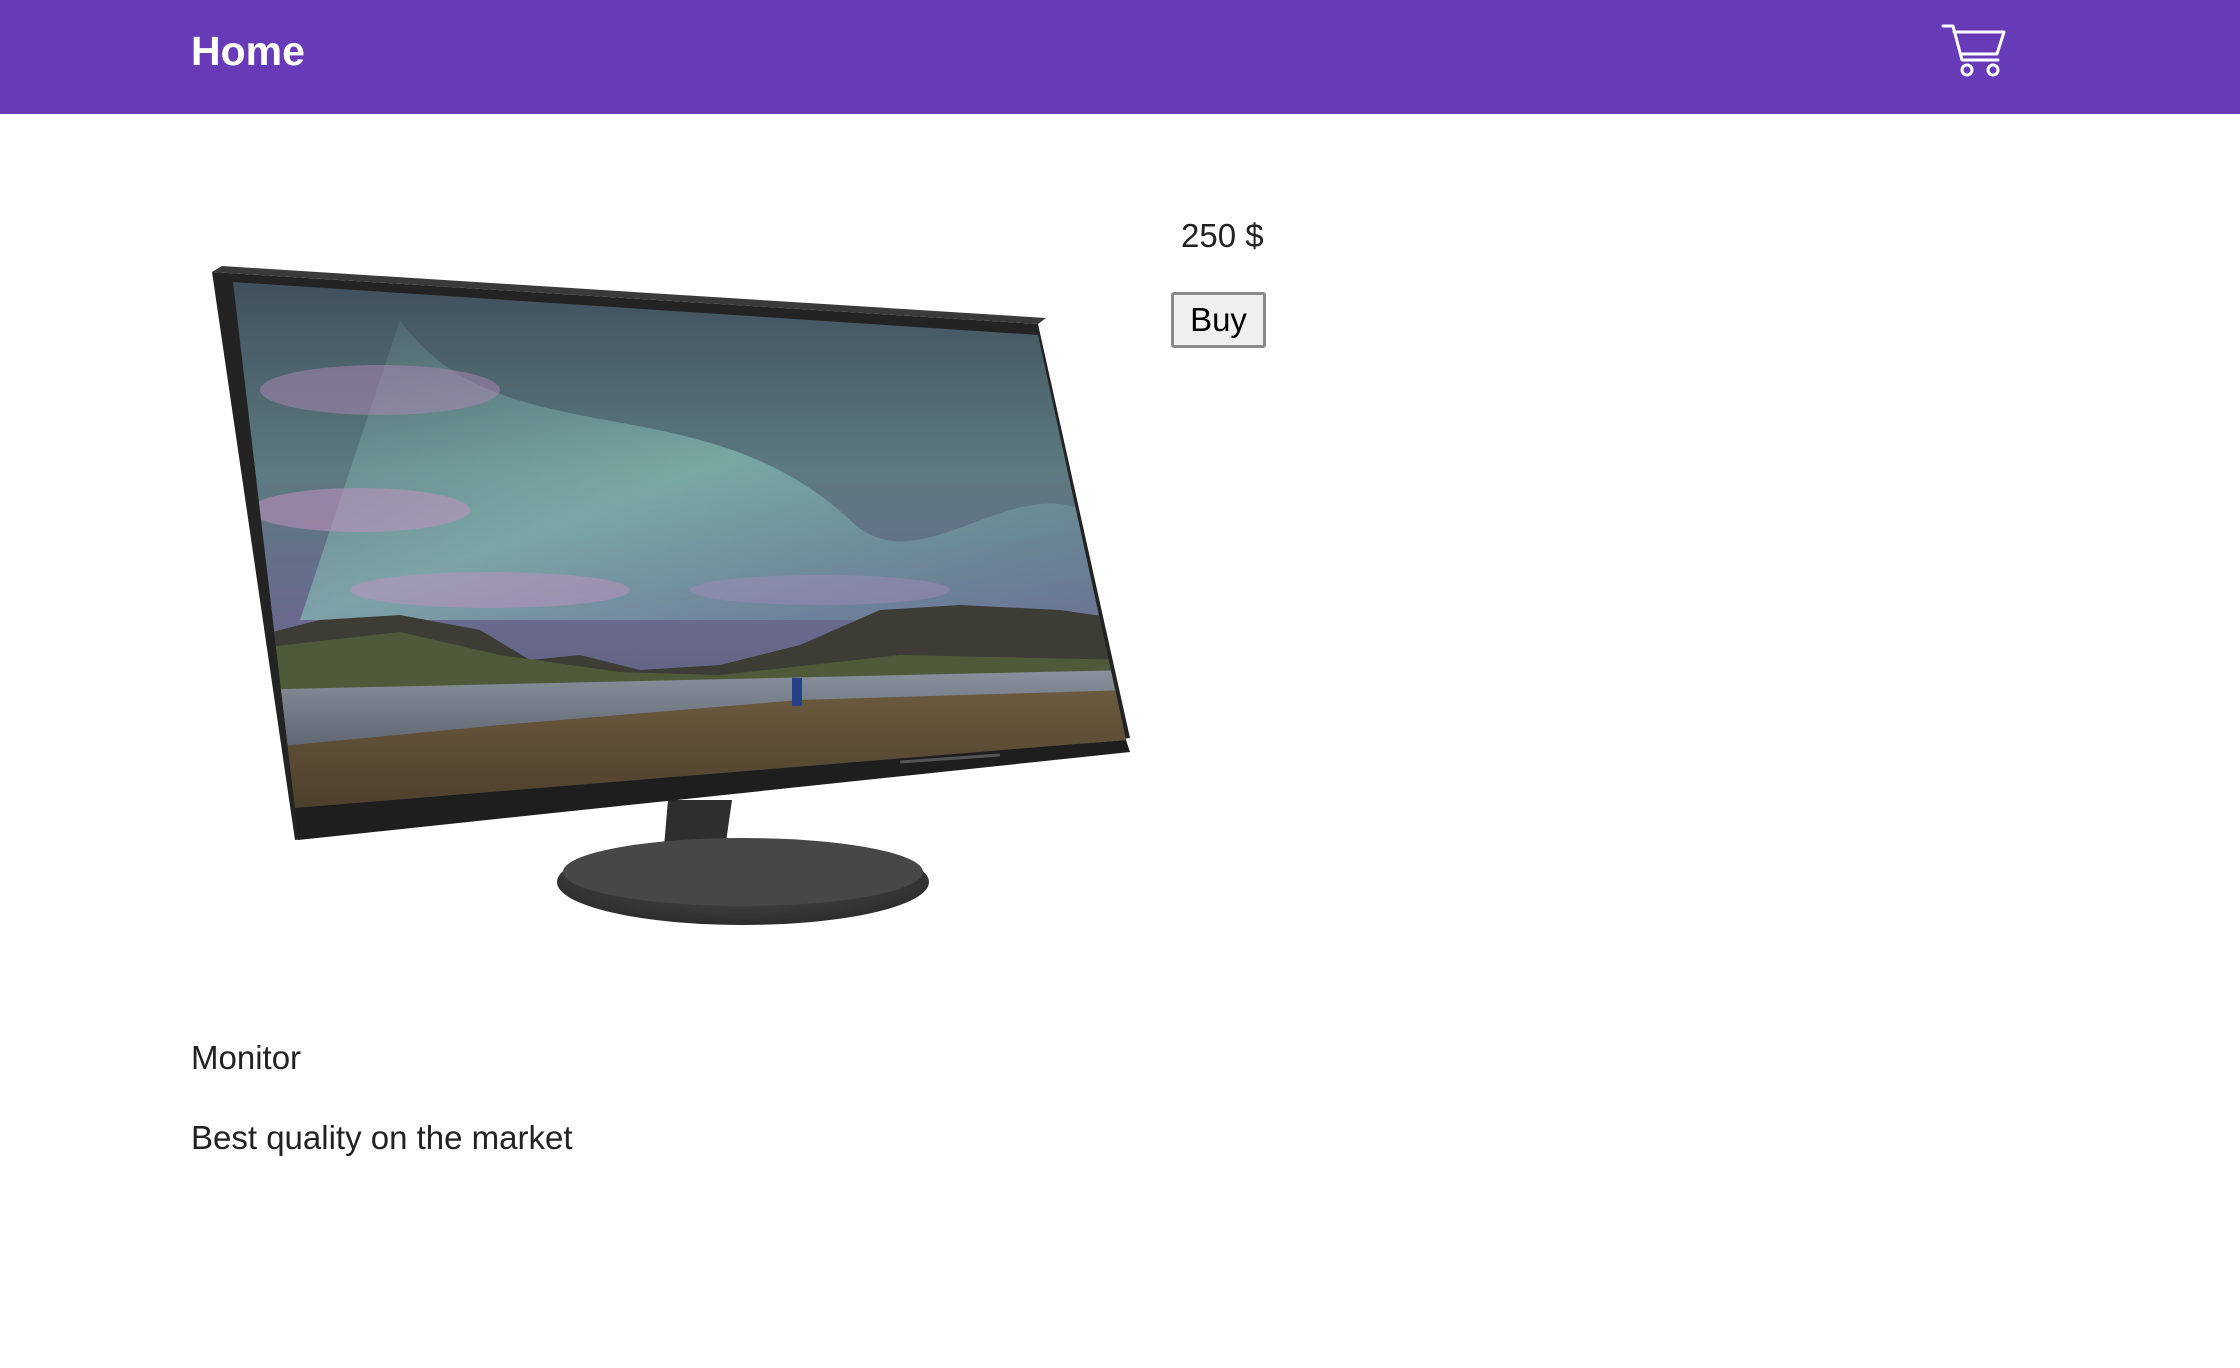 This screenshot has width=2240, height=1368. I want to click on shopping-cart-icon, so click(1973, 50).